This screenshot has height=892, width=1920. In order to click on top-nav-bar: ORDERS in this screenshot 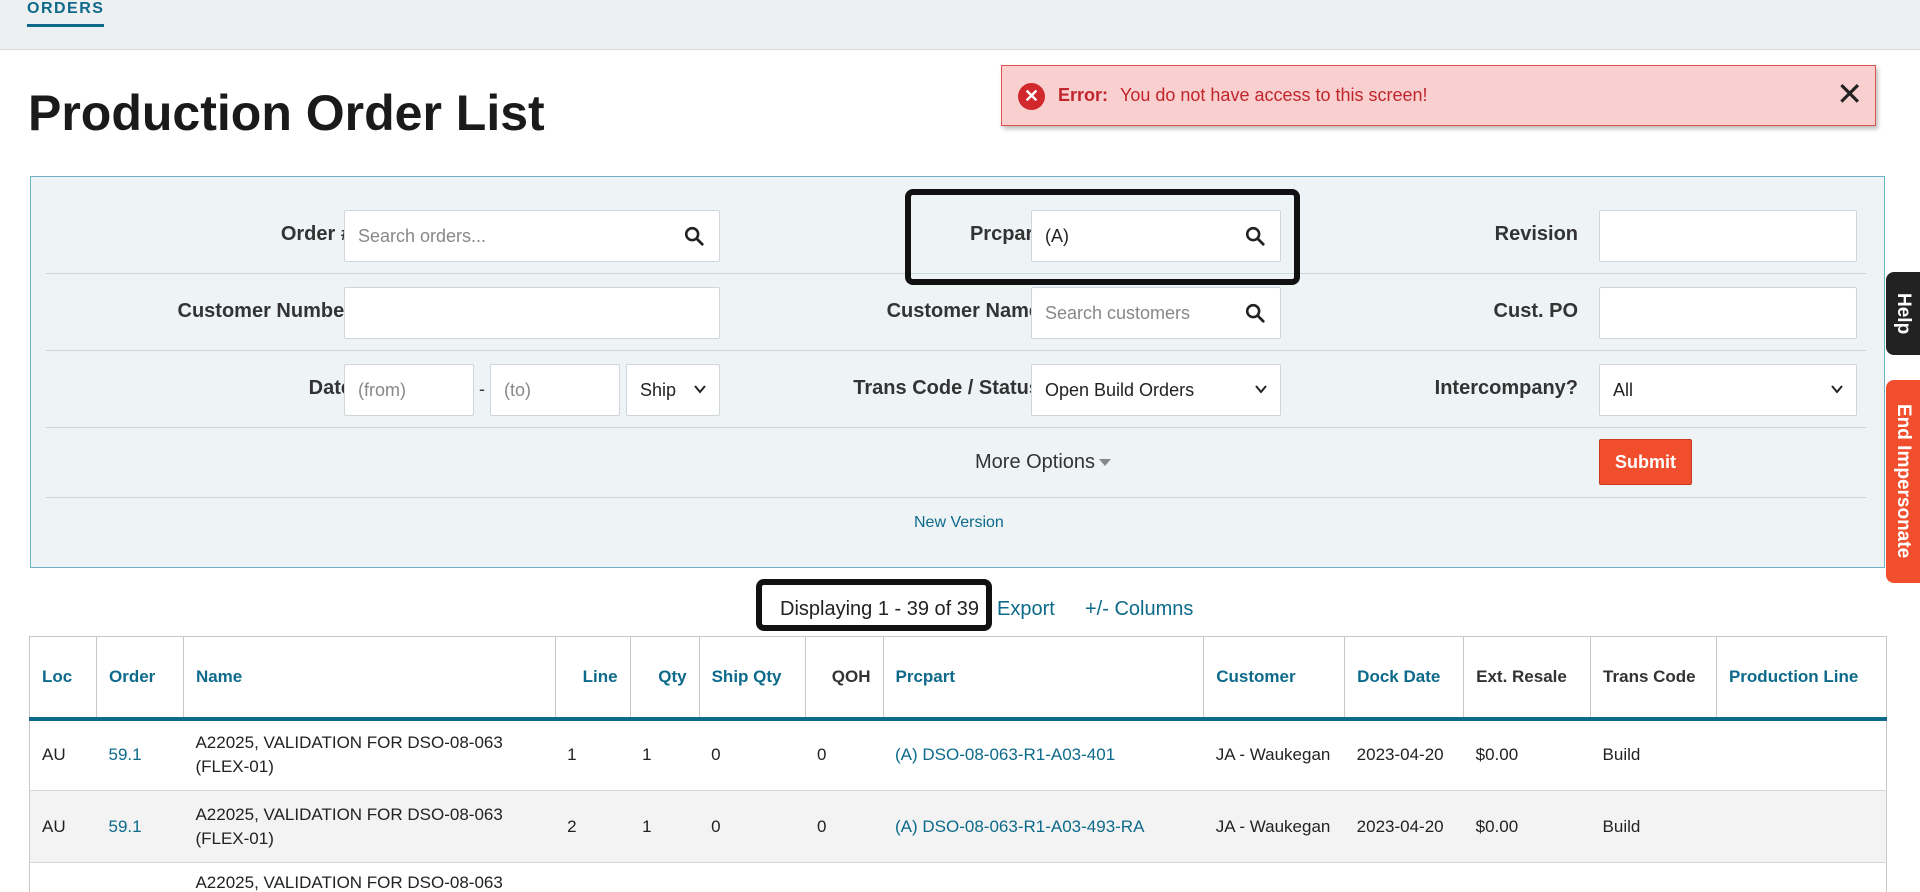, I will do `click(960, 25)`.